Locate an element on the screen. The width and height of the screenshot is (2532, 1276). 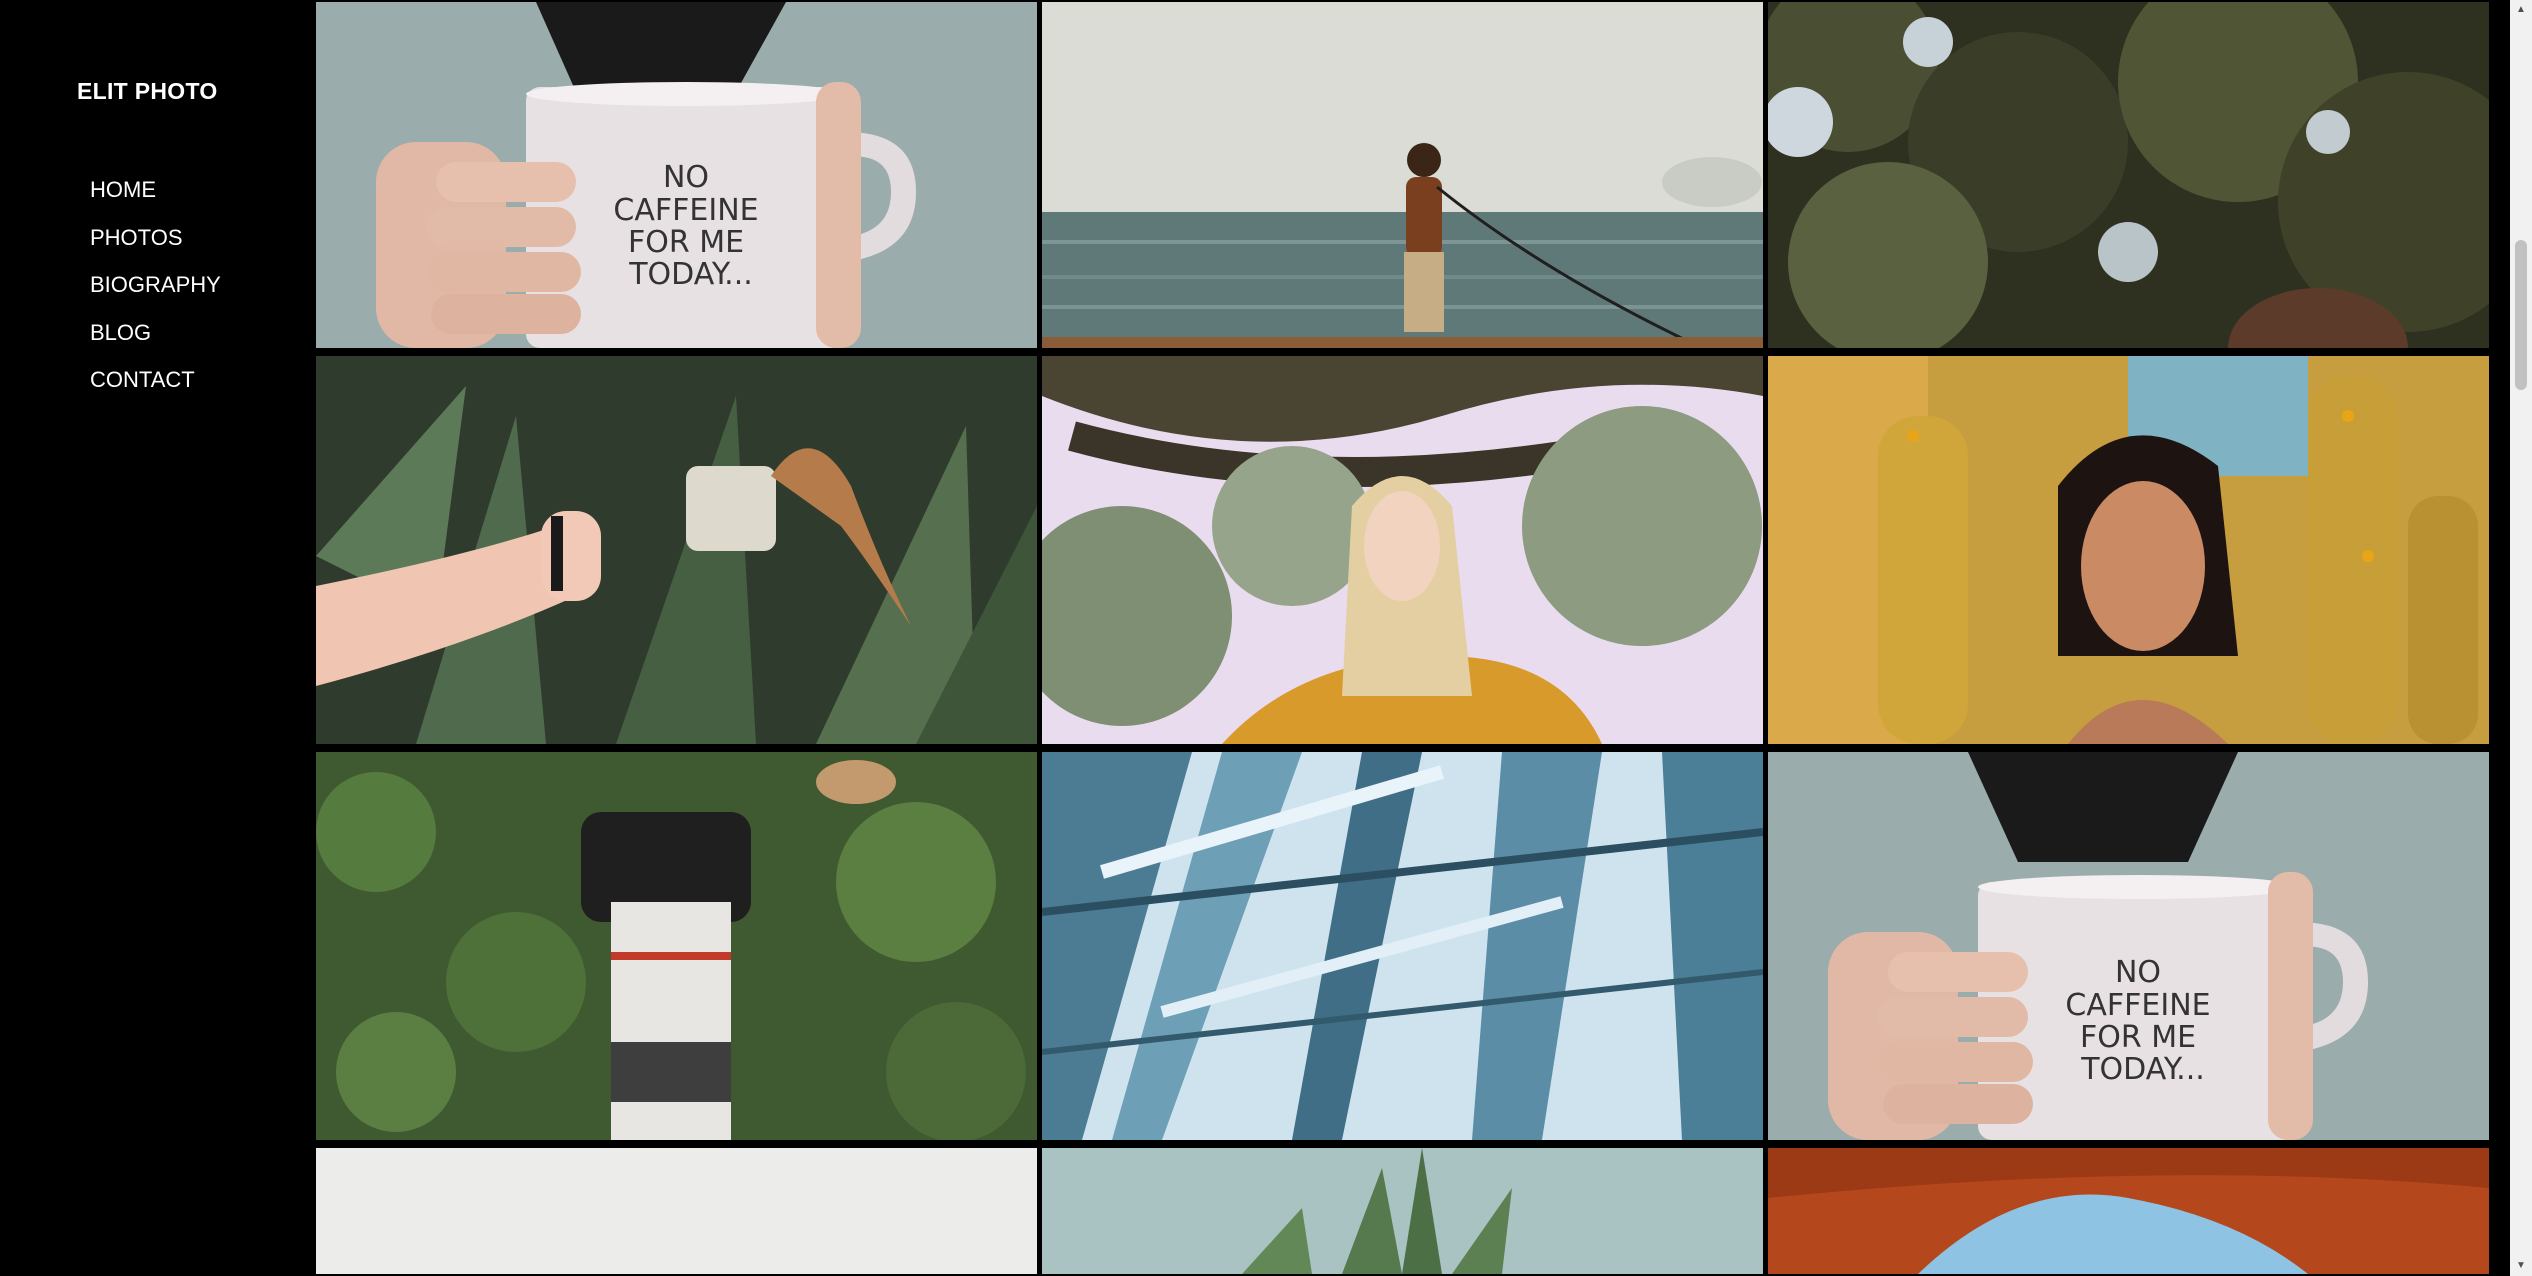
nav-item-photos: PHOTOS is located at coordinates (155, 248).